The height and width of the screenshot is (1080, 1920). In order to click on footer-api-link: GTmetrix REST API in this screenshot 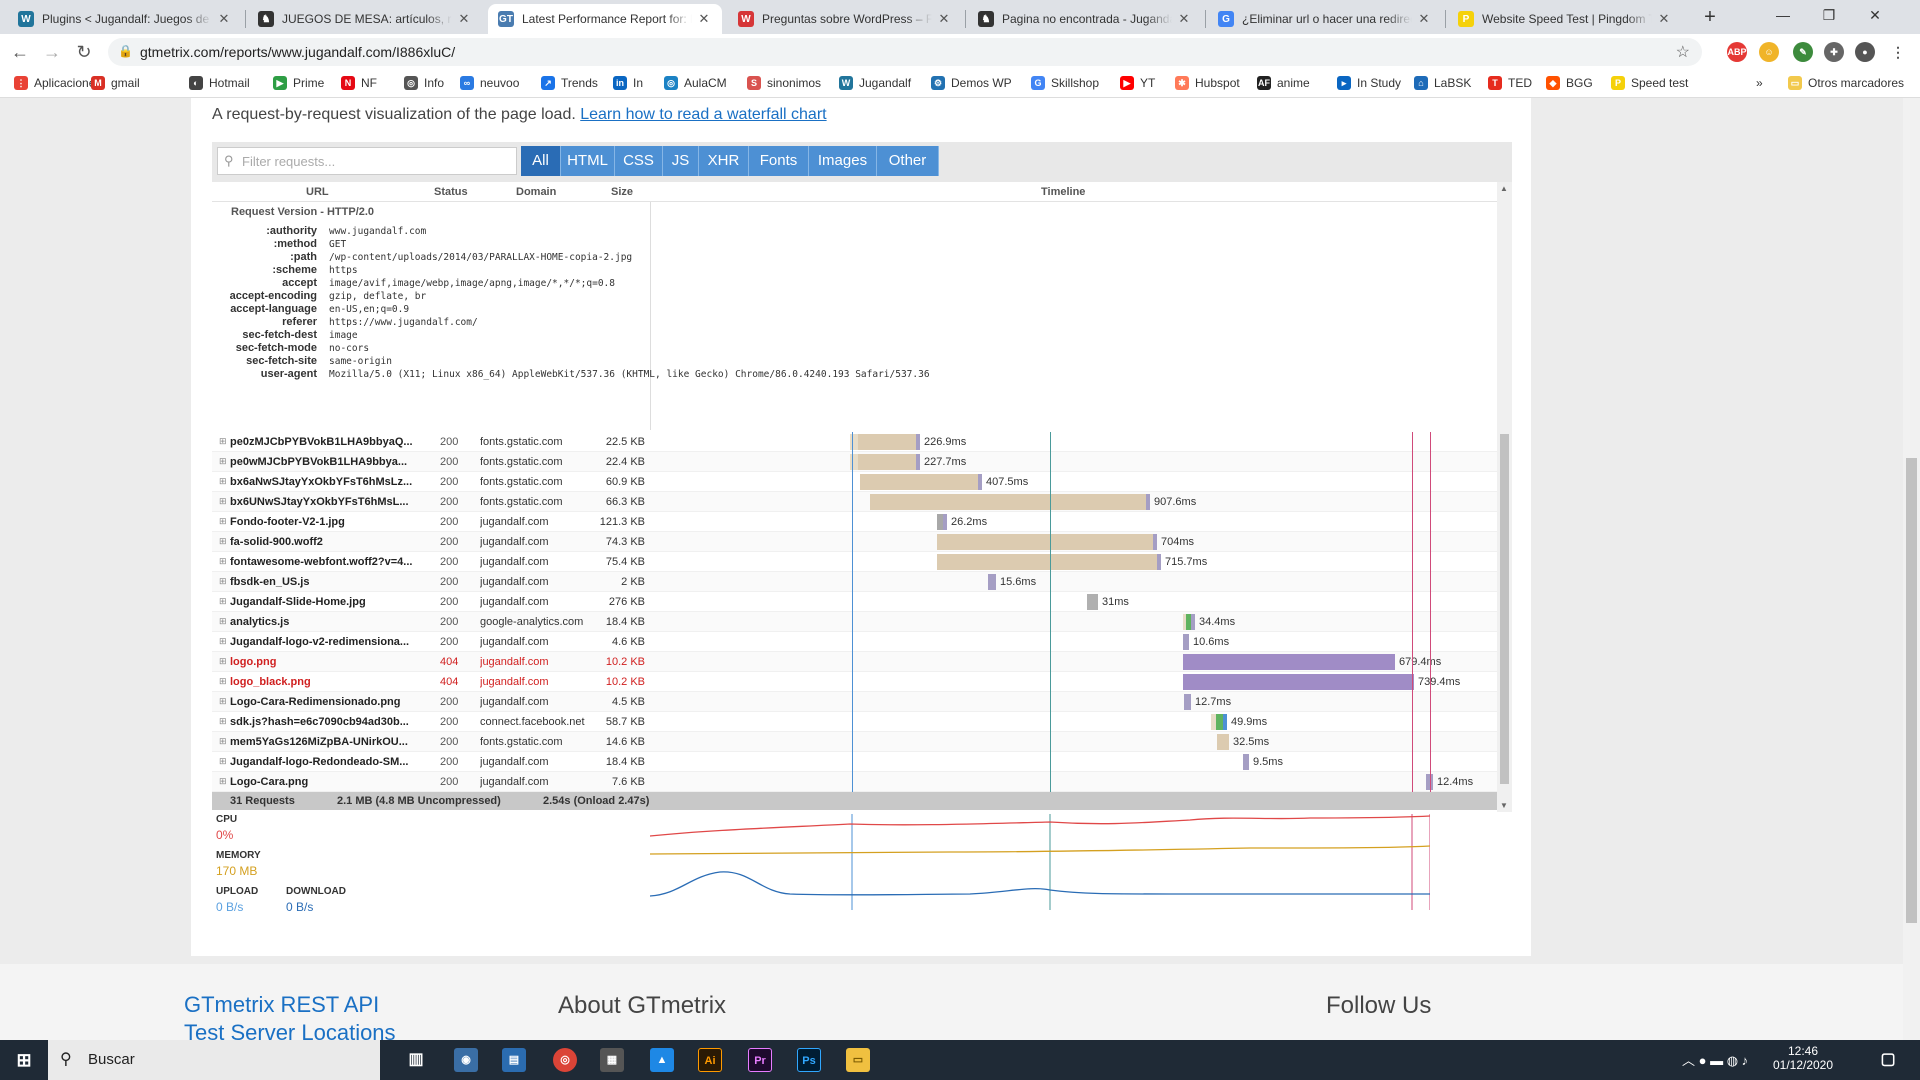, I will do `click(281, 1005)`.